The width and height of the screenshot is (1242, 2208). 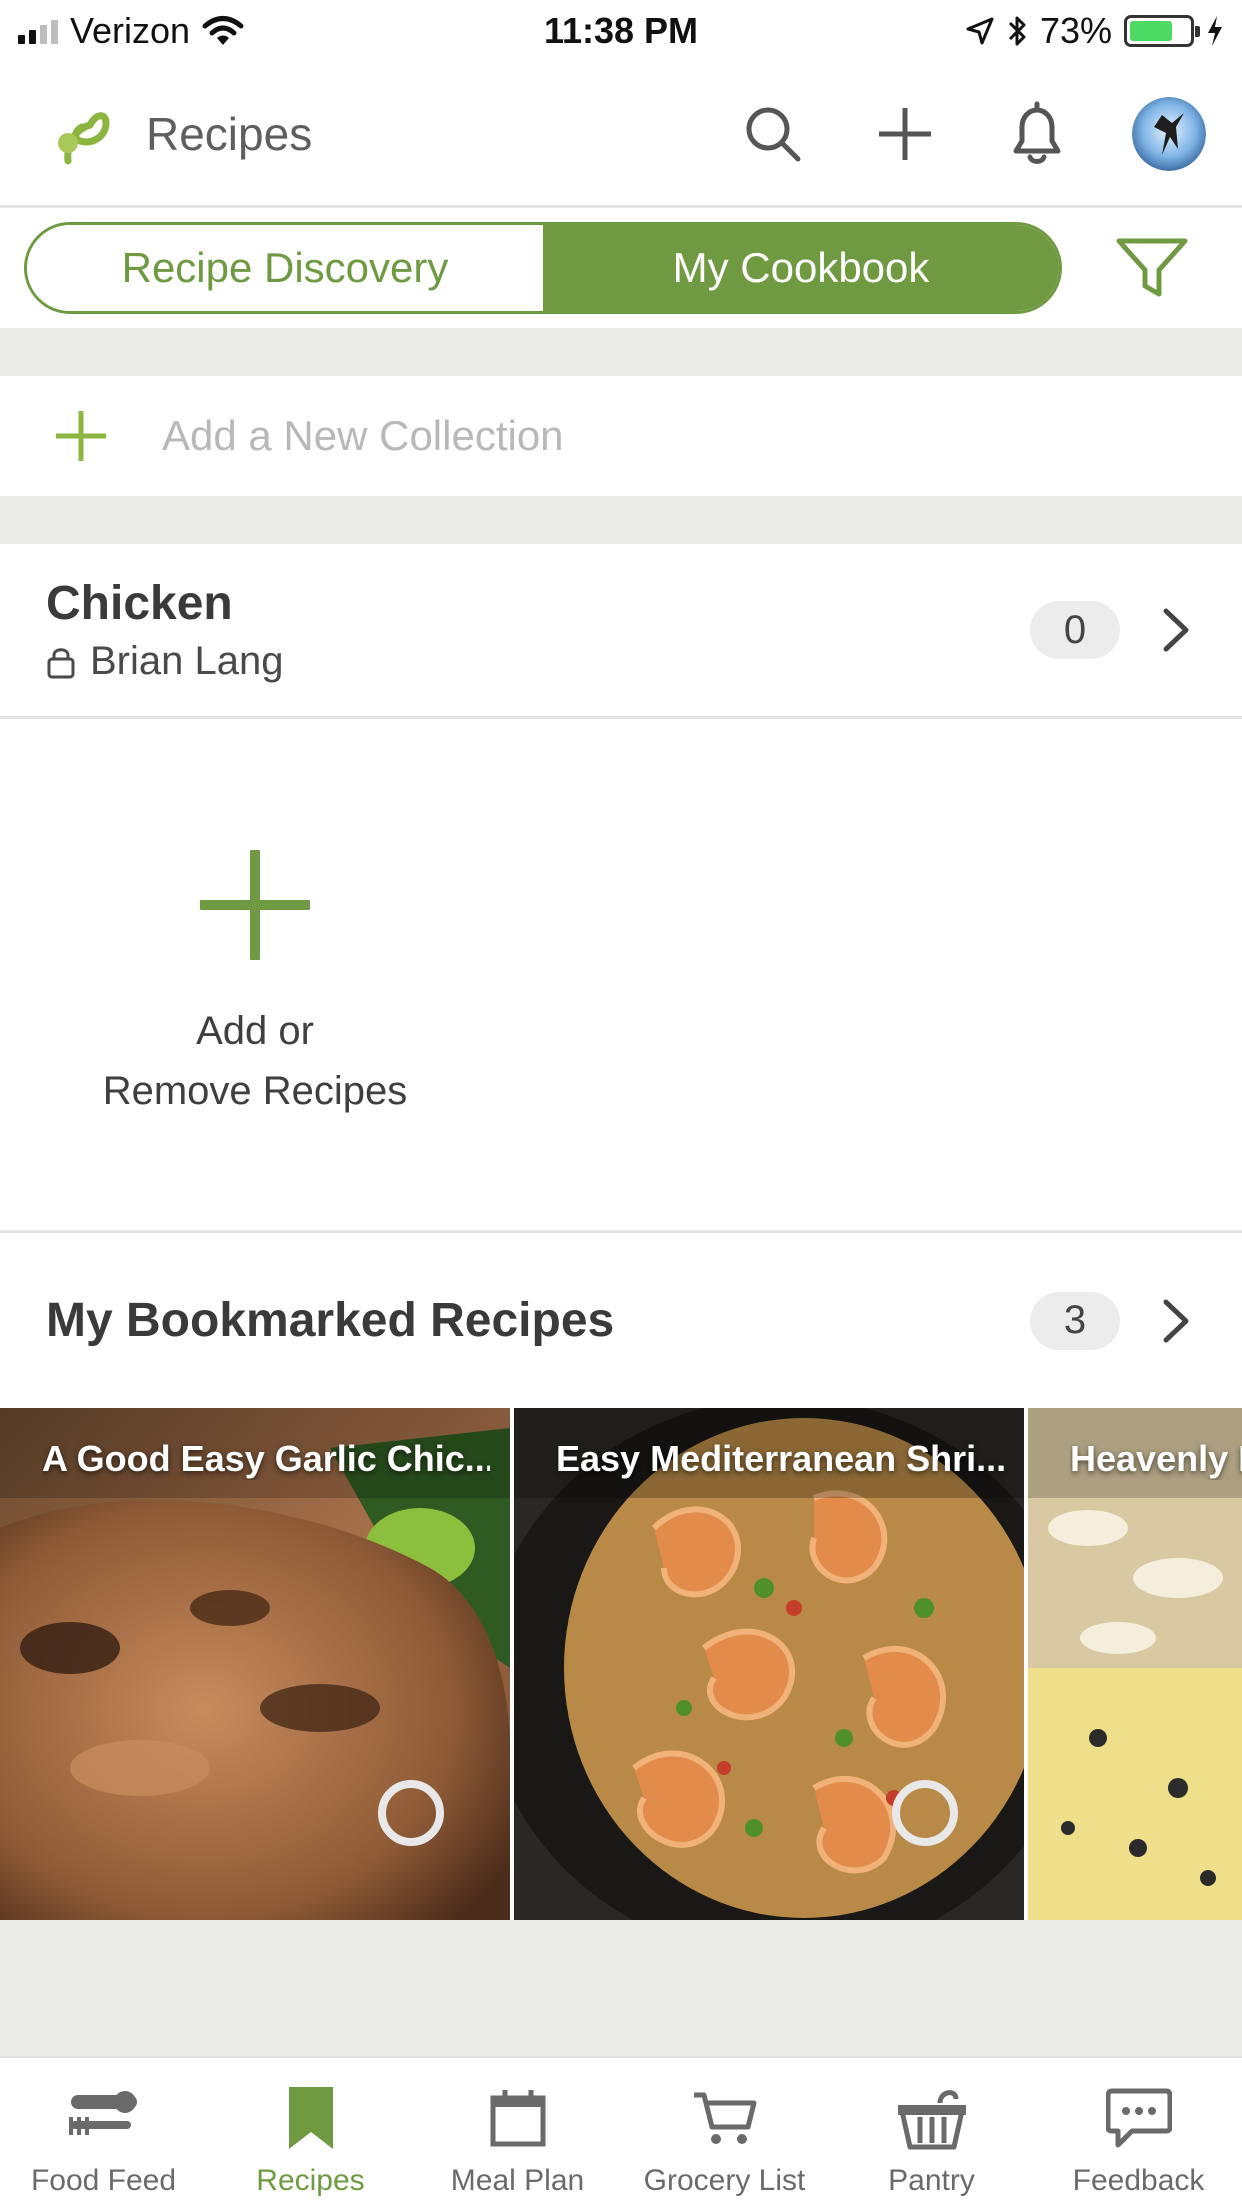 What do you see at coordinates (223, 30) in the screenshot?
I see `wifi-icon` at bounding box center [223, 30].